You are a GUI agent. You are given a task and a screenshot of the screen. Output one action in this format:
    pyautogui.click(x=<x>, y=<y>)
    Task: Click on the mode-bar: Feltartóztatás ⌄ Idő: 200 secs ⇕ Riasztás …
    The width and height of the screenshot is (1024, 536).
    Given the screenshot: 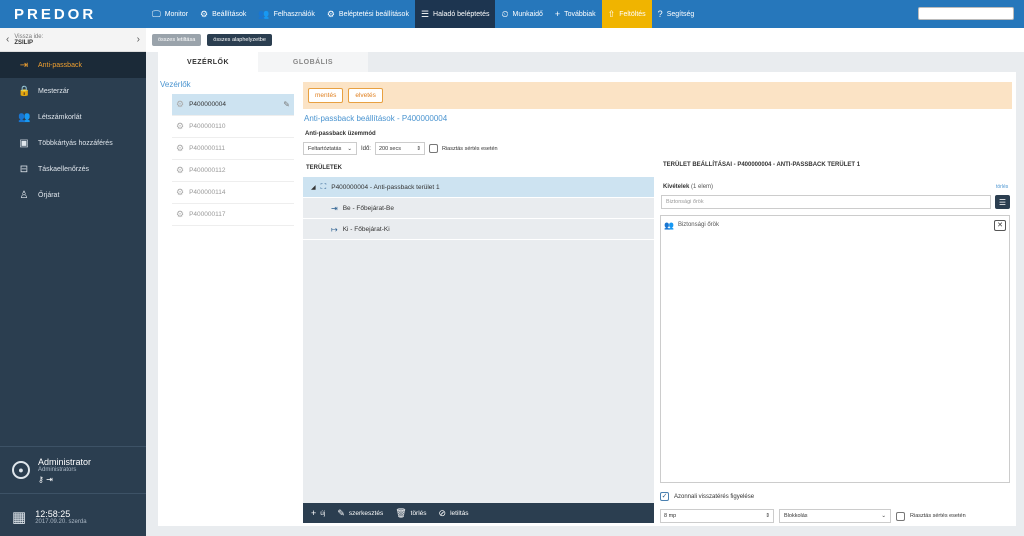 What is the action you would take?
    pyautogui.click(x=400, y=148)
    